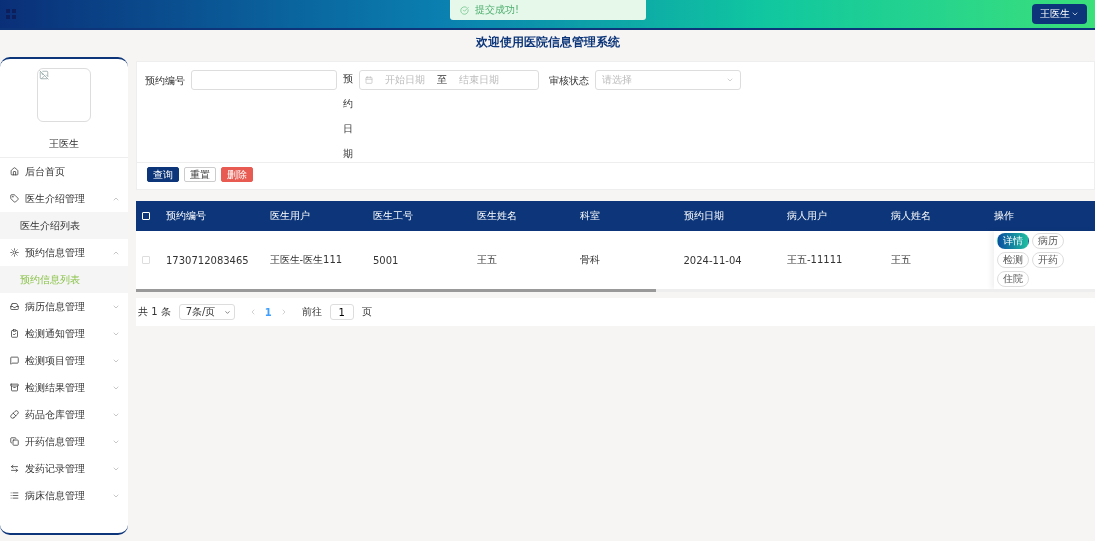 Image resolution: width=1095 pixels, height=541 pixels. What do you see at coordinates (186, 216) in the screenshot?
I see `column-header: 预约编号` at bounding box center [186, 216].